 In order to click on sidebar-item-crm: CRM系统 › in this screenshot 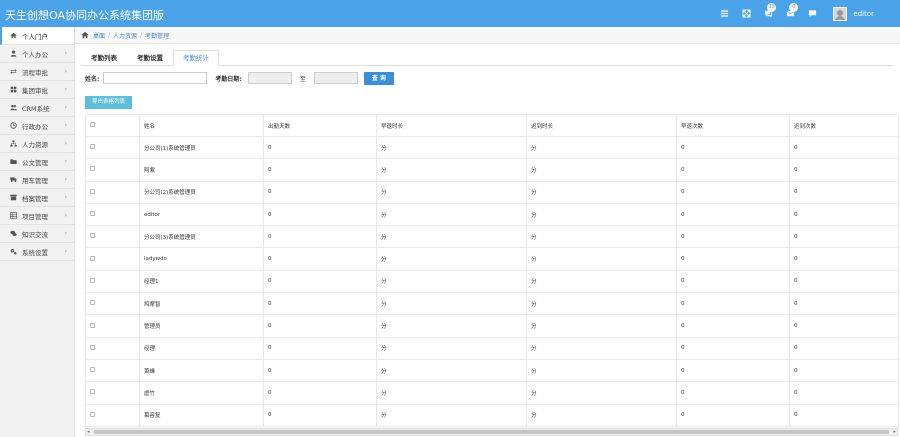, I will do `click(37, 108)`.